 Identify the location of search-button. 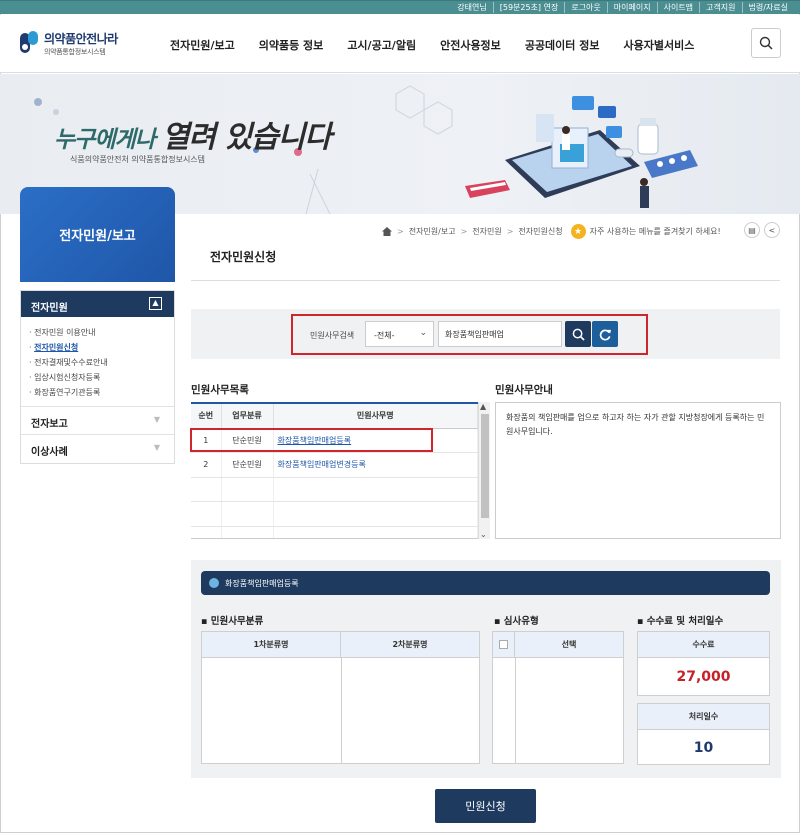
(578, 334).